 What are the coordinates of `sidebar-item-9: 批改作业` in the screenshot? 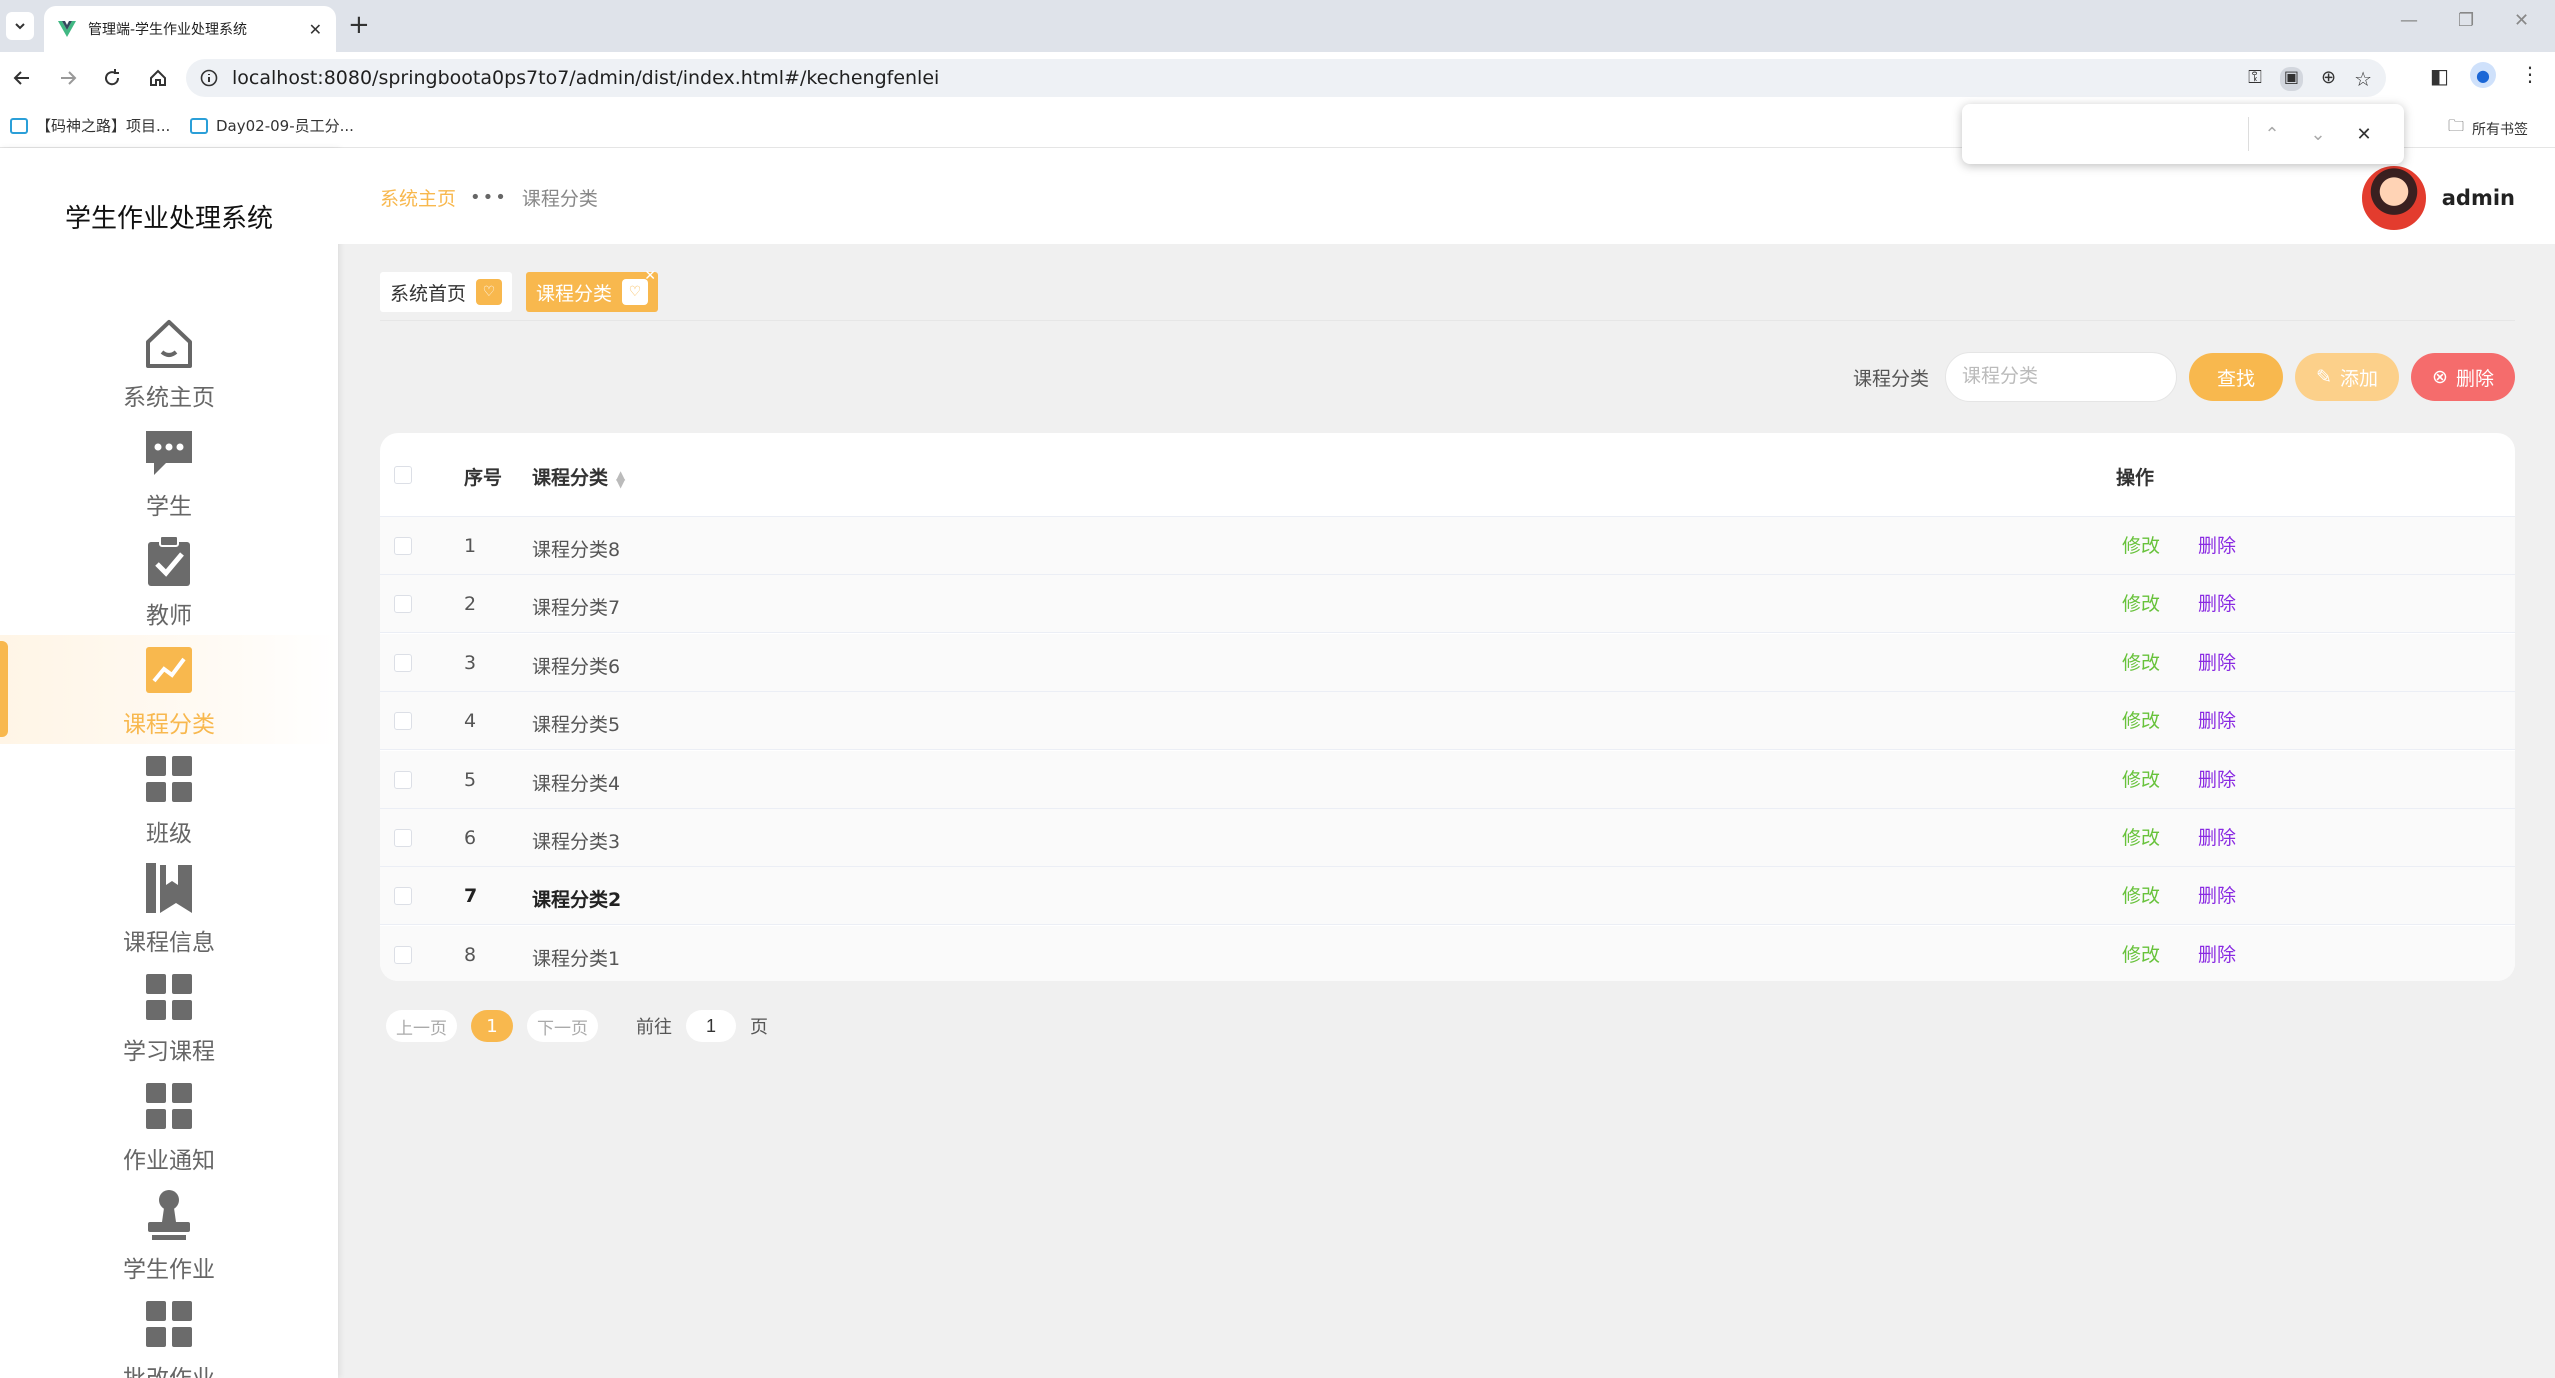 It's located at (169, 1333).